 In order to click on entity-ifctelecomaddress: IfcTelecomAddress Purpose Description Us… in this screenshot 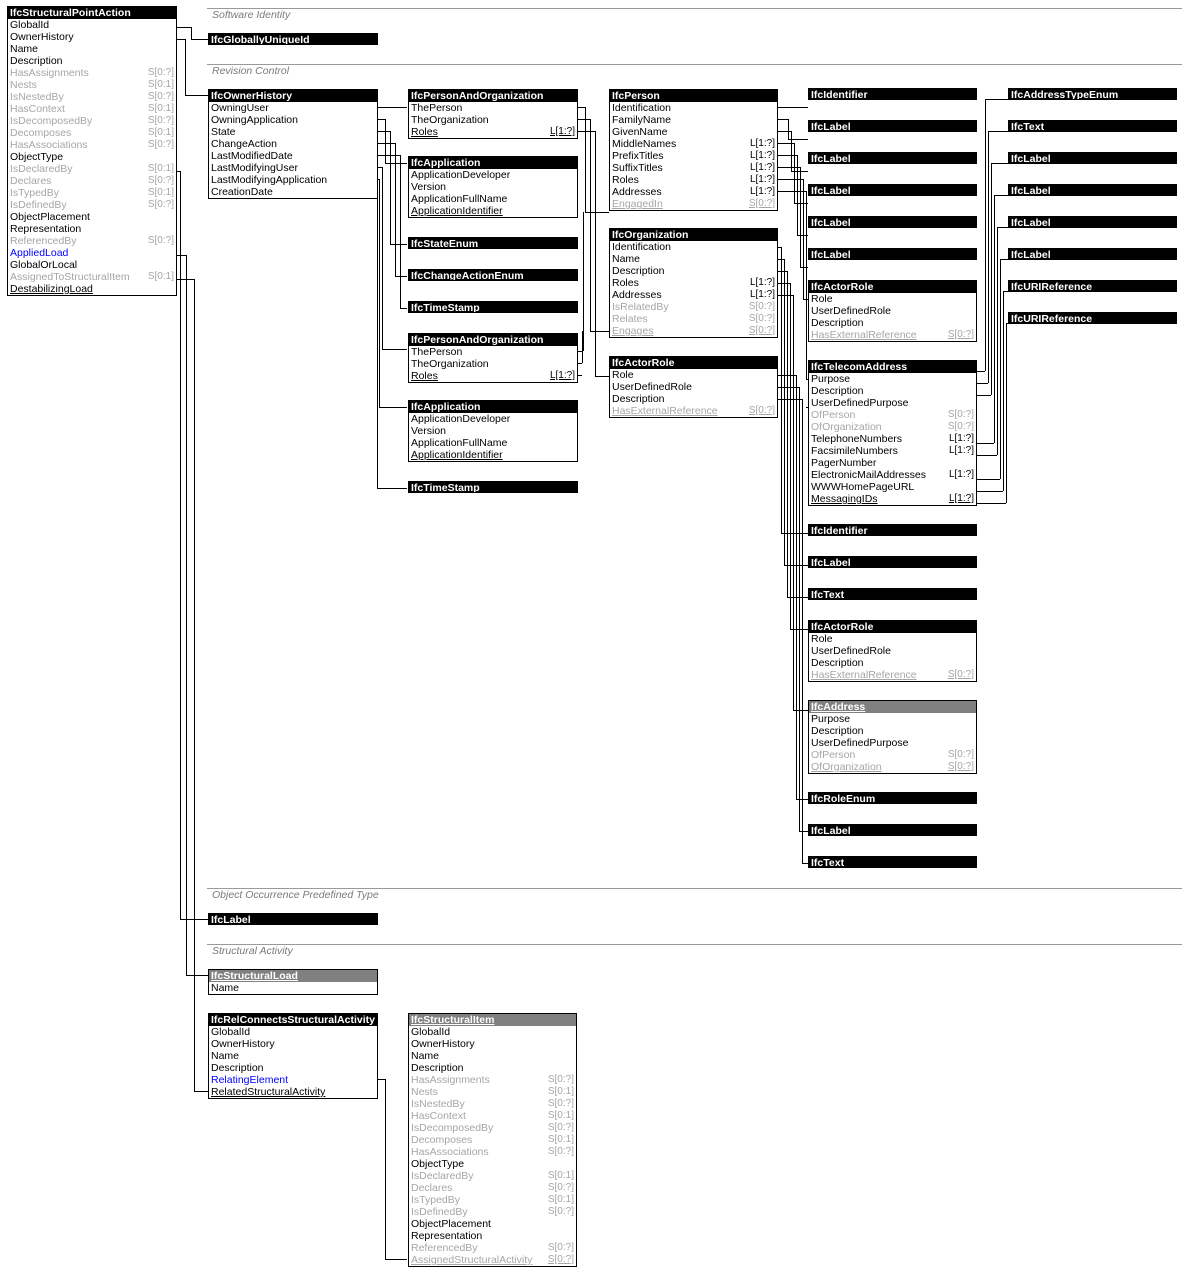, I will do `click(892, 433)`.